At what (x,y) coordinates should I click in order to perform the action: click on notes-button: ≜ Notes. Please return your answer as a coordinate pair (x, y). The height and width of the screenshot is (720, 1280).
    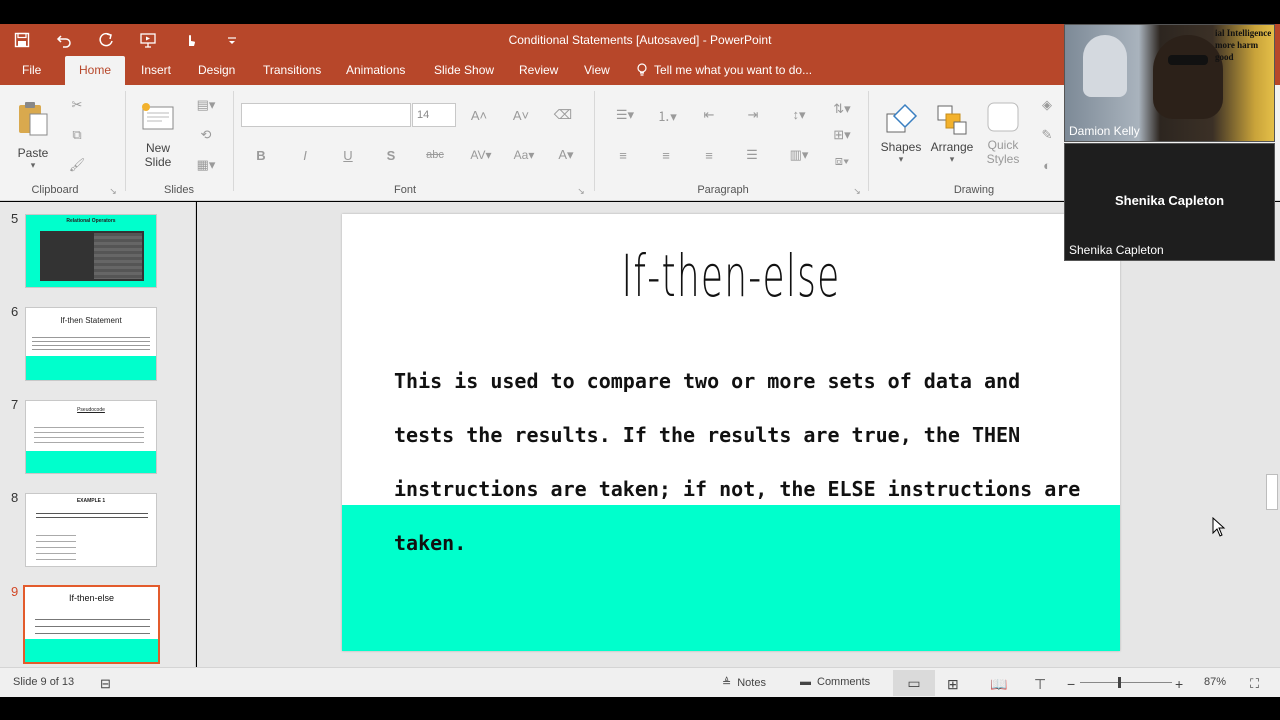
    Looking at the image, I should click on (744, 683).